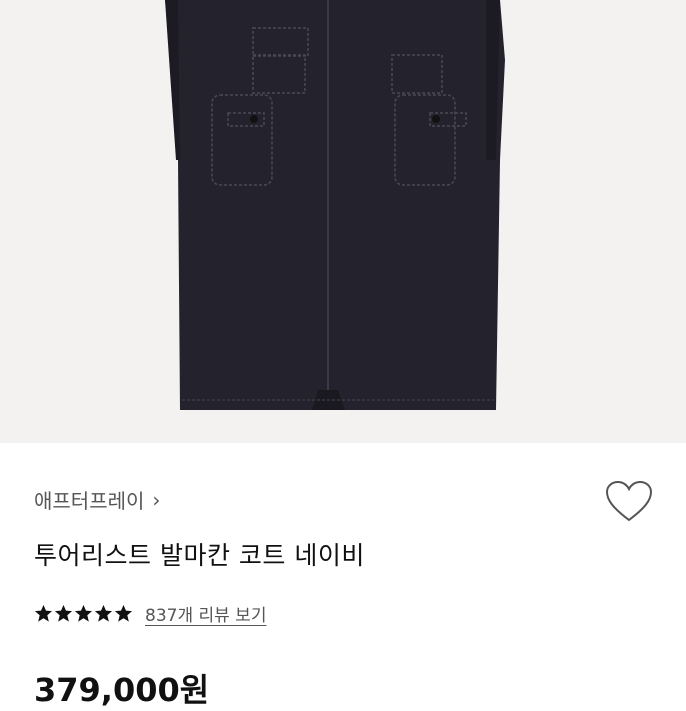 This screenshot has width=686, height=711. I want to click on product-title: 투어리스트 발마칸 코트 네이비, so click(199, 555).